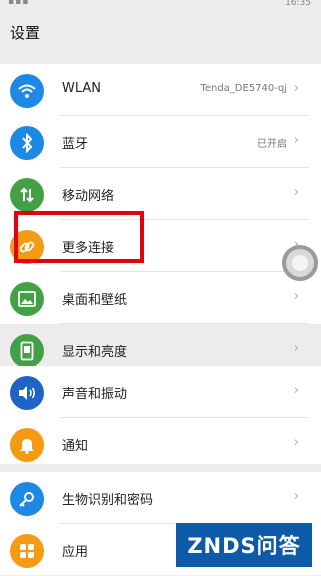 Image resolution: width=321 pixels, height=576 pixels. Describe the element at coordinates (82, 88) in the screenshot. I see `settings-item-label: WLAN` at that location.